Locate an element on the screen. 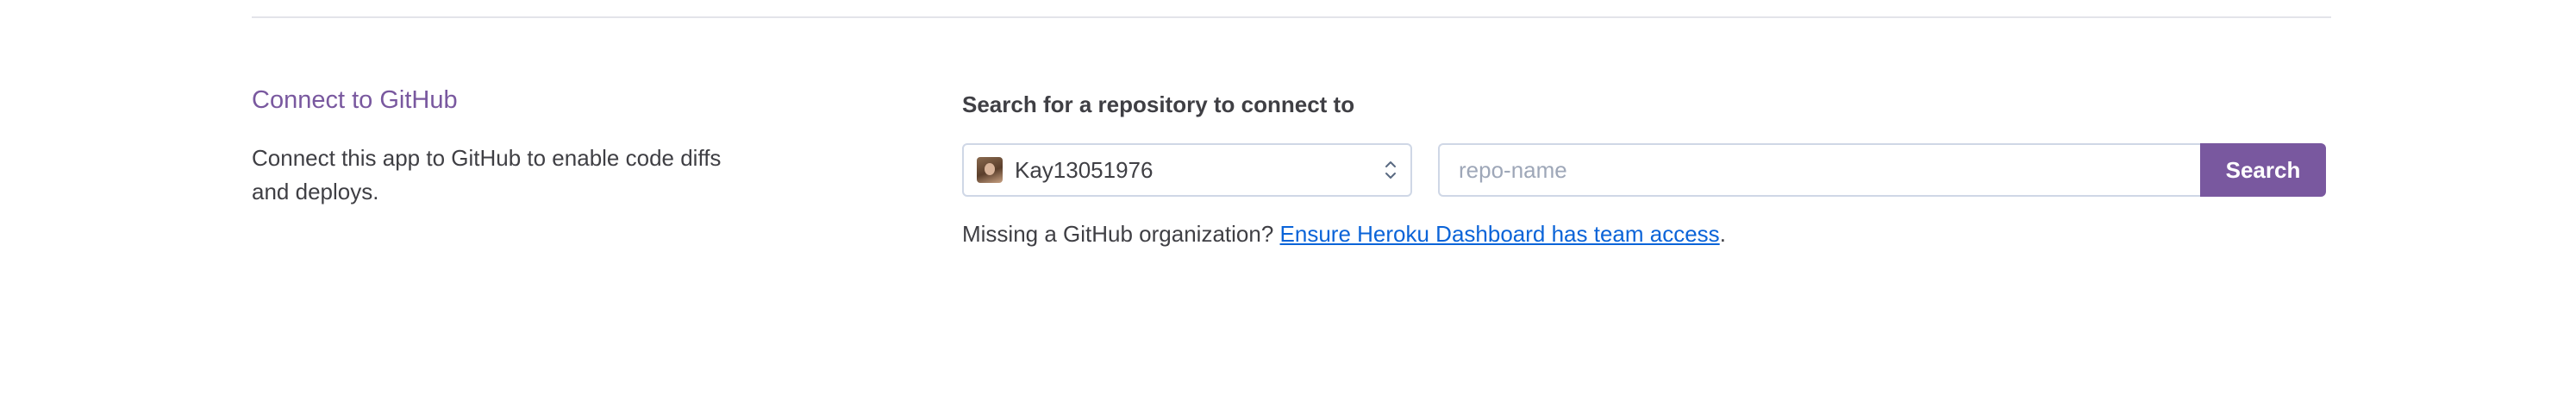  org-select: Kay13051976 is located at coordinates (1187, 170).